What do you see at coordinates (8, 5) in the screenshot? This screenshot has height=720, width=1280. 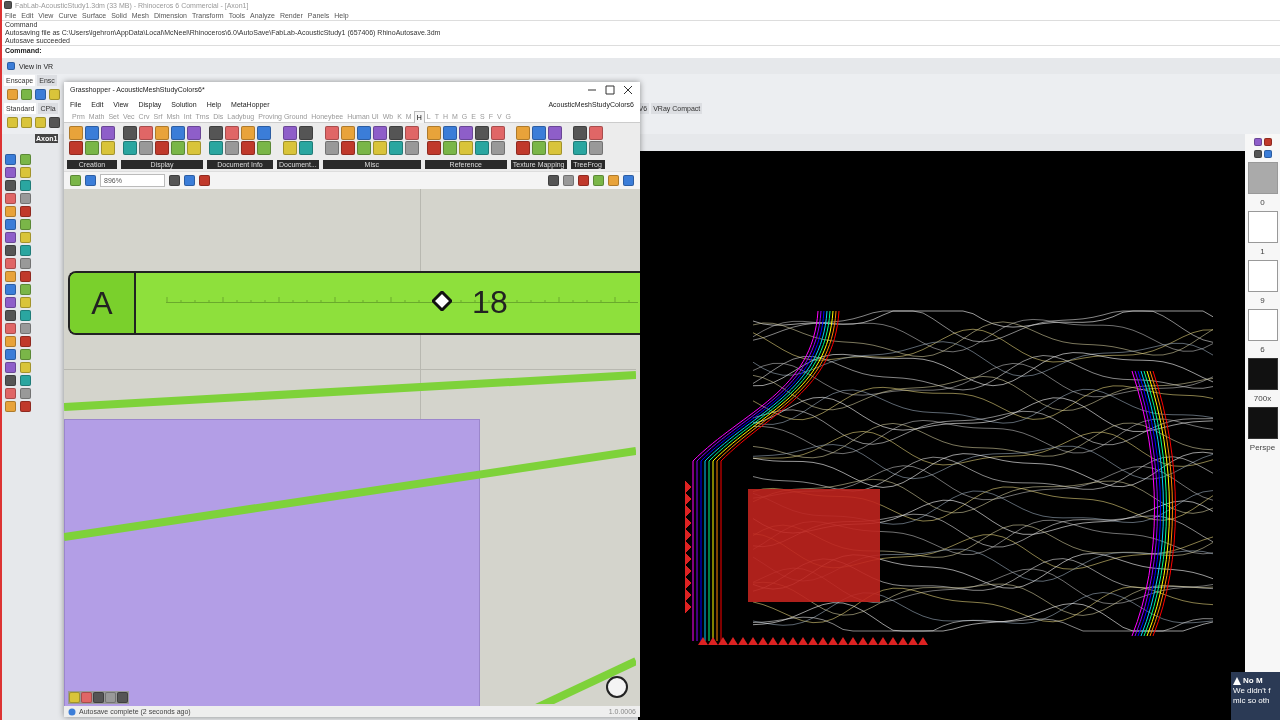 I see `app-icon` at bounding box center [8, 5].